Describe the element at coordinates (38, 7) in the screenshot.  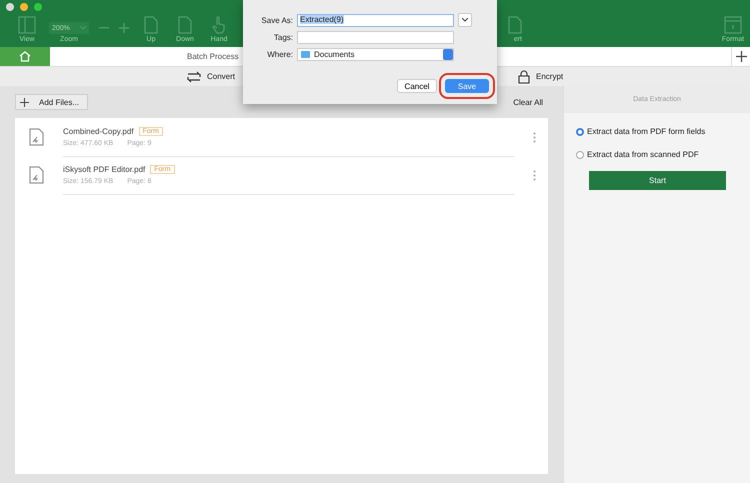
I see `zoom-icon` at that location.